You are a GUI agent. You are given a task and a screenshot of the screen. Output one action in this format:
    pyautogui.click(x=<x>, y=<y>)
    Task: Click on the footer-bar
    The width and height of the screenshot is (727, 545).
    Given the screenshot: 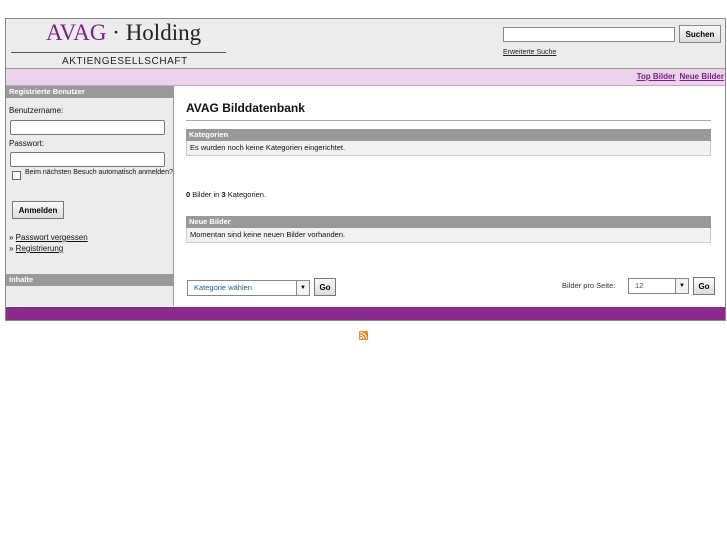 What is the action you would take?
    pyautogui.click(x=365, y=313)
    